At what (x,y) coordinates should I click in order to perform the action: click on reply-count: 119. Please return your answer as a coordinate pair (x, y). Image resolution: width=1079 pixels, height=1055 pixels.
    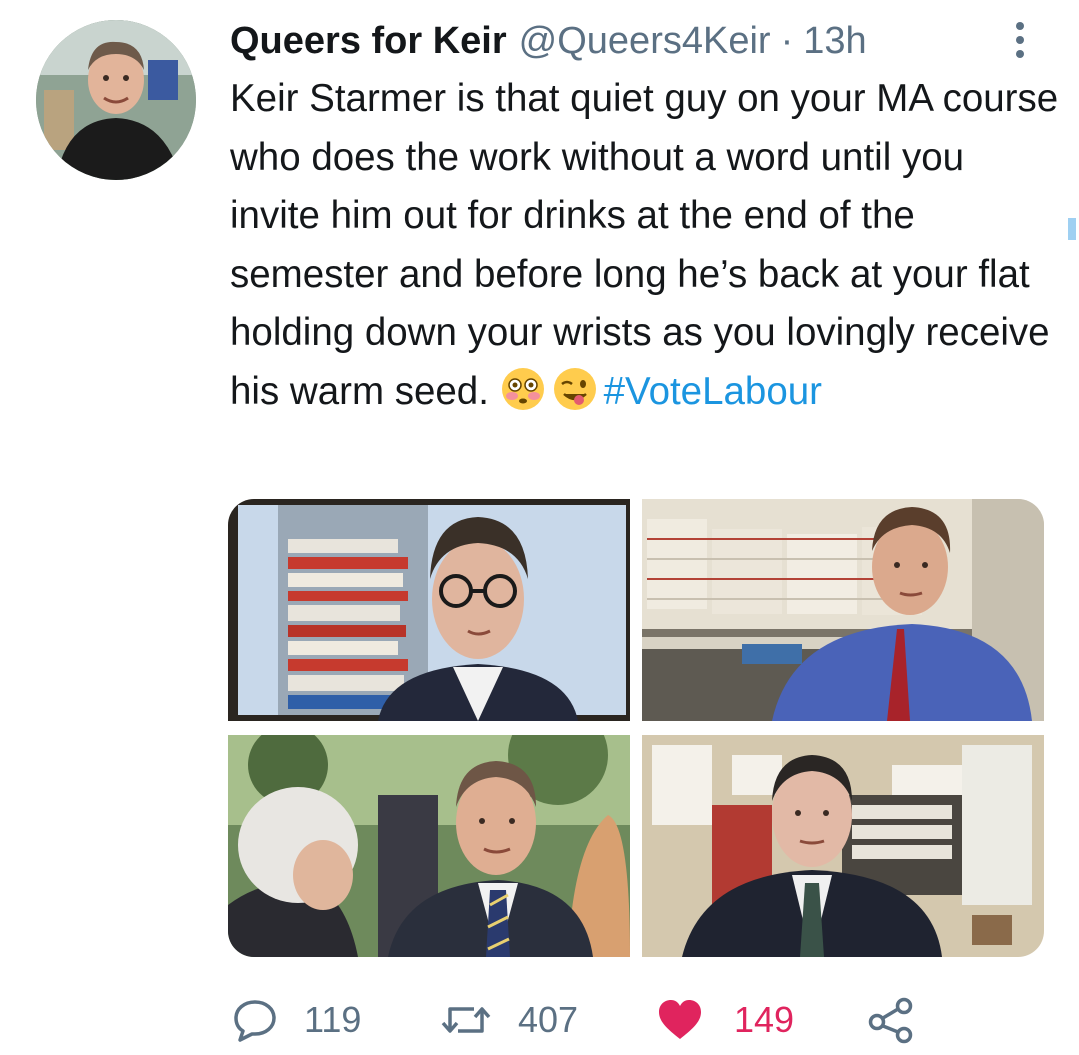
    Looking at the image, I should click on (333, 1019).